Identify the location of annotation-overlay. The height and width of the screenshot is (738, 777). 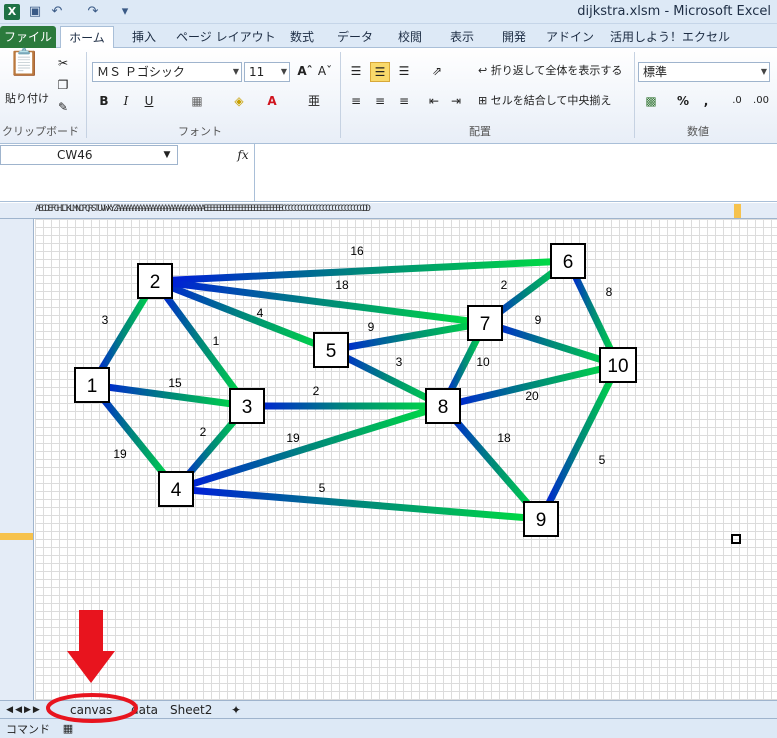
(92, 666).